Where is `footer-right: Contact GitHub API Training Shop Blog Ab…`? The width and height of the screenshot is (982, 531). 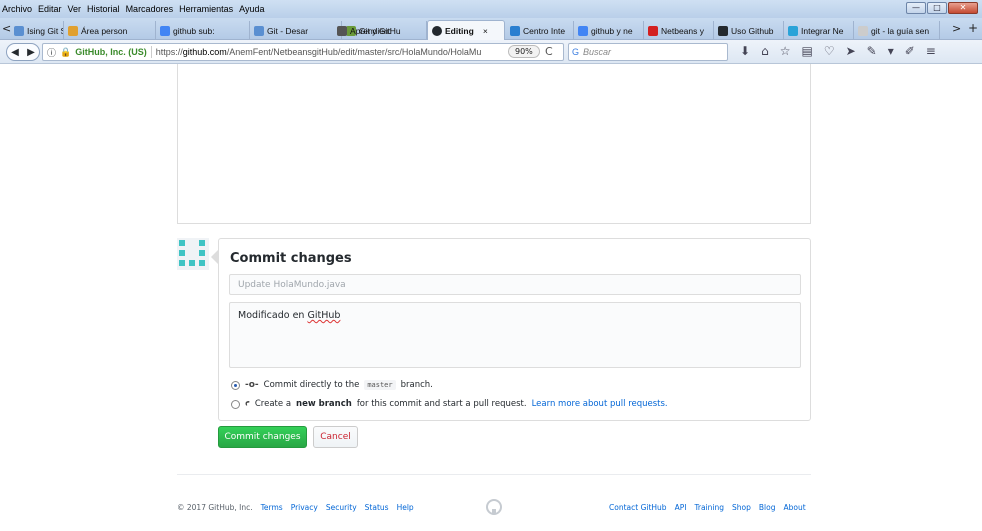 footer-right: Contact GitHub API Training Shop Blog Ab… is located at coordinates (707, 507).